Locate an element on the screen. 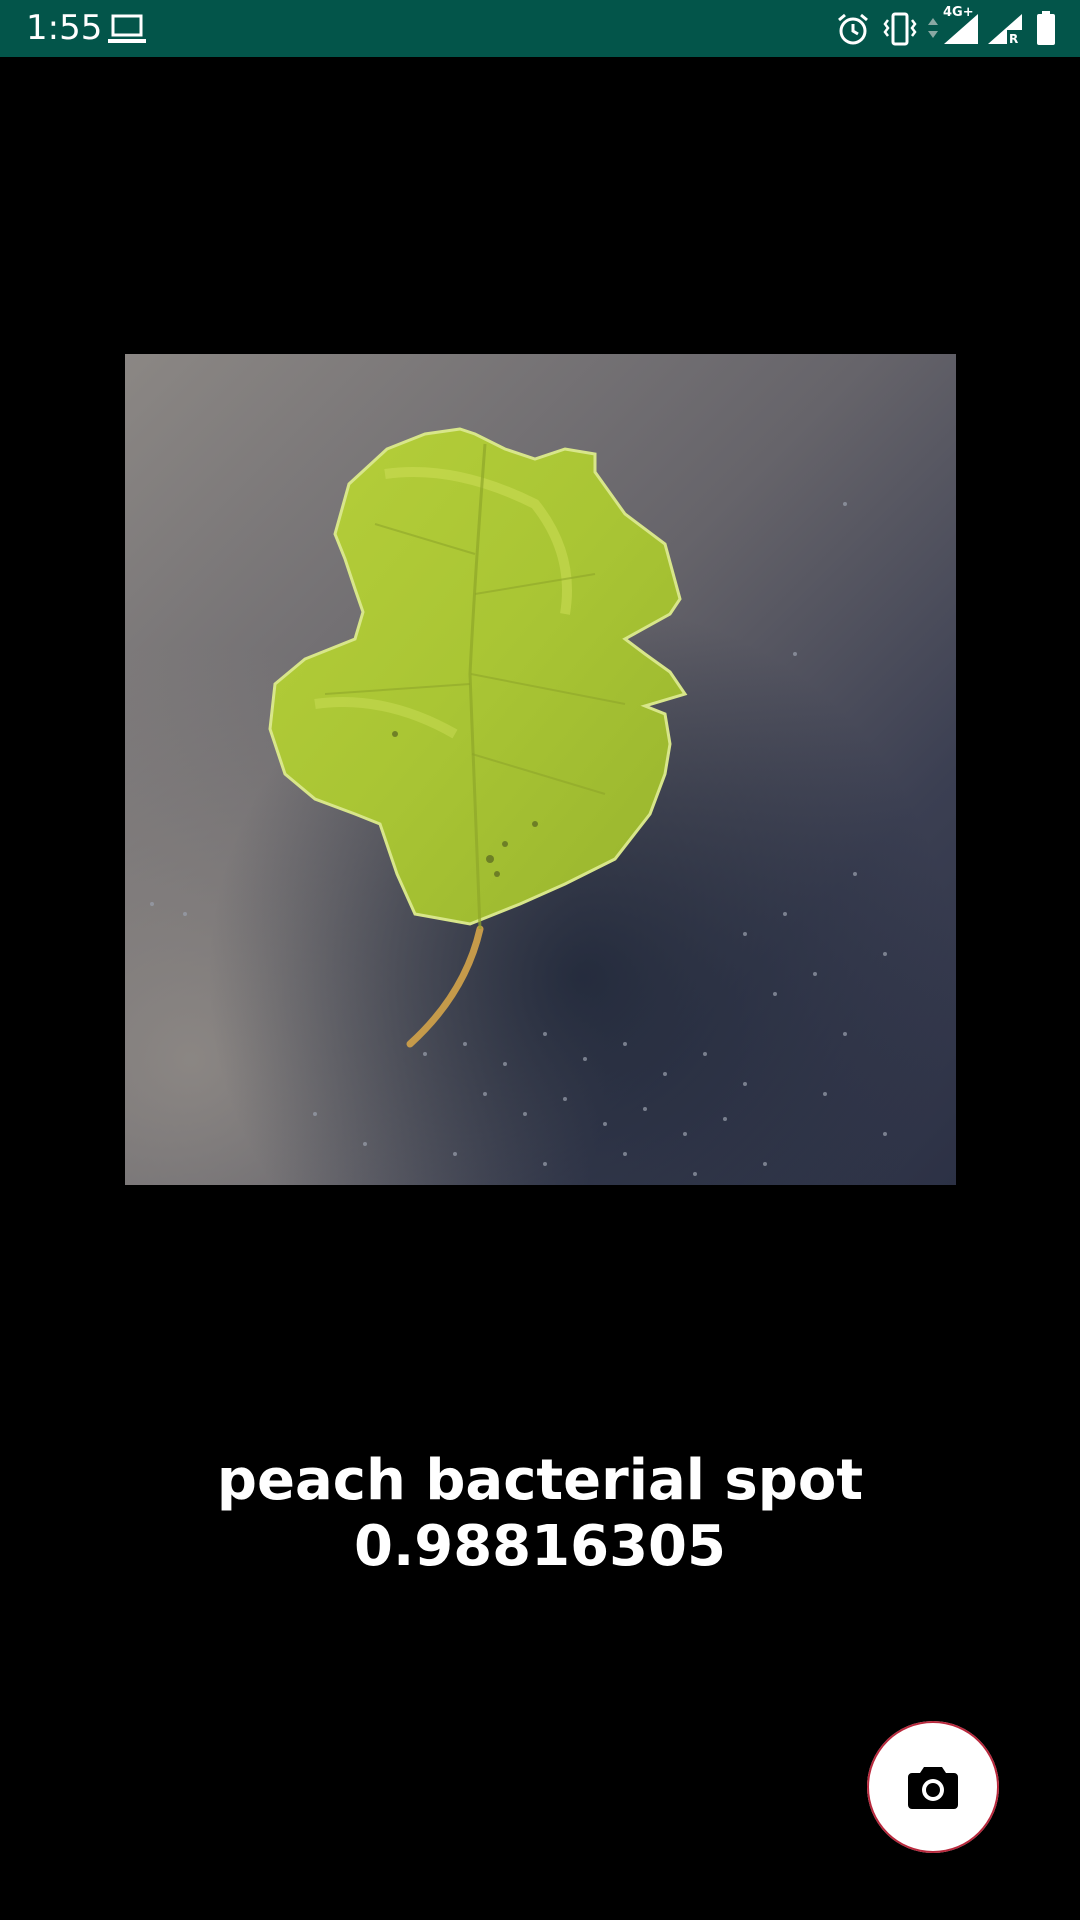 This screenshot has height=1920, width=1080. data-arrows-icon is located at coordinates (933, 28).